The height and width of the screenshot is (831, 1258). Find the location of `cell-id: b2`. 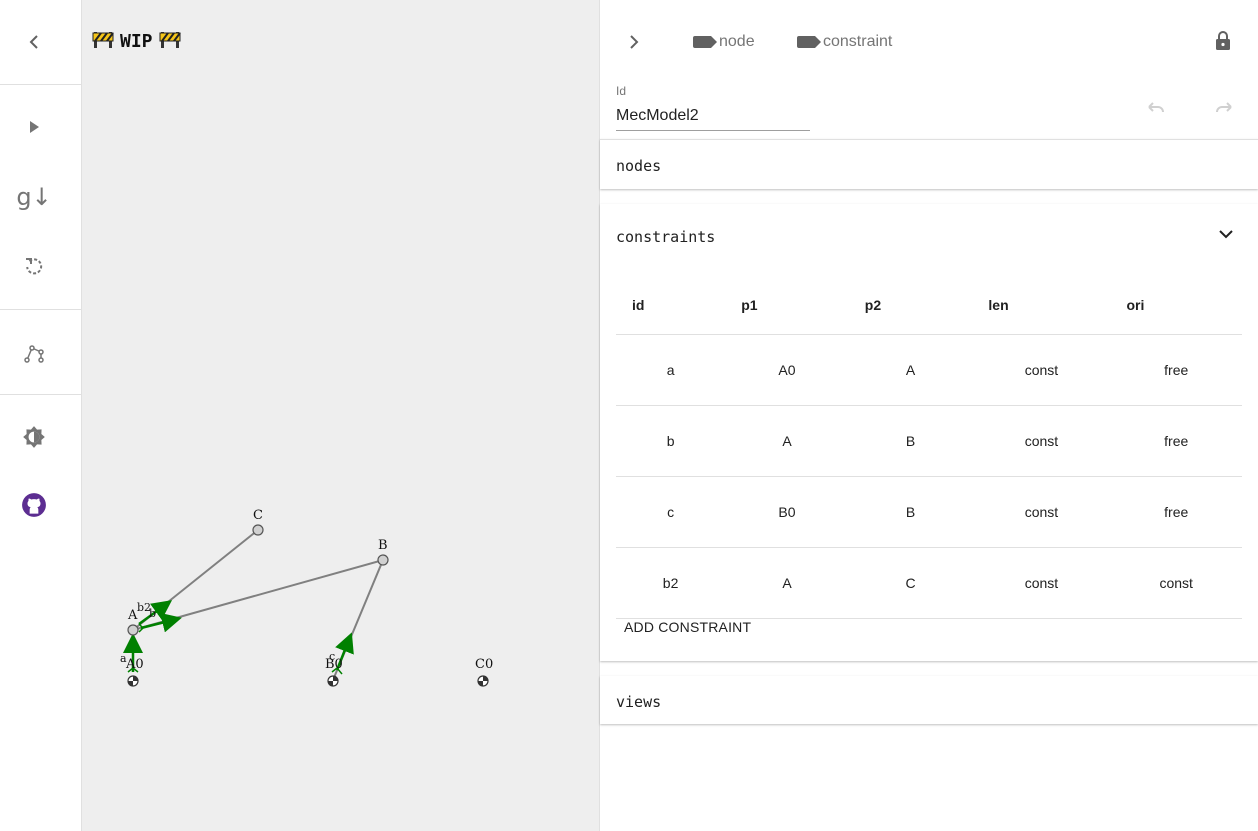

cell-id: b2 is located at coordinates (671, 583).